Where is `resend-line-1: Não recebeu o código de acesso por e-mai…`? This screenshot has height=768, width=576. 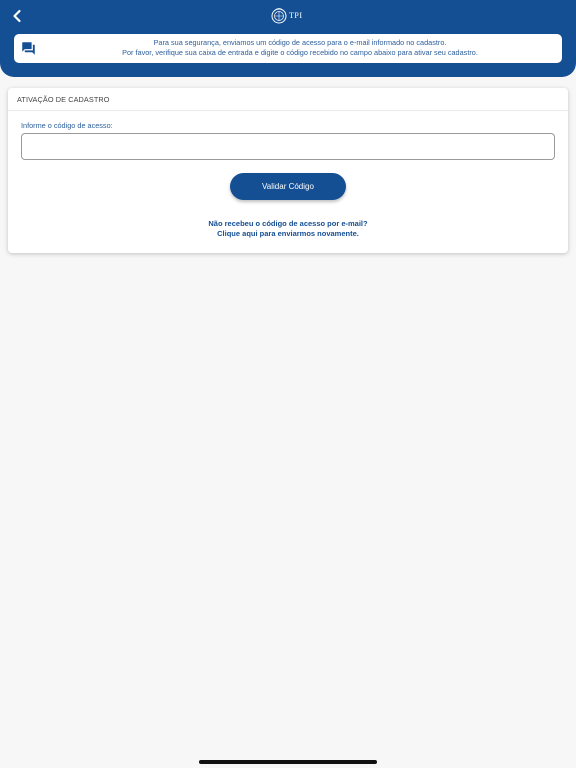
resend-line-1: Não recebeu o código de acesso por e-mai… is located at coordinates (288, 223).